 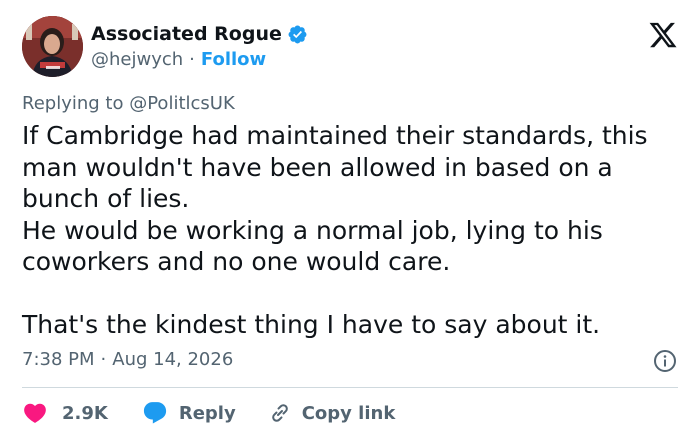 What do you see at coordinates (236, 261) in the screenshot?
I see `tweet-line: coworkers and no one would care.` at bounding box center [236, 261].